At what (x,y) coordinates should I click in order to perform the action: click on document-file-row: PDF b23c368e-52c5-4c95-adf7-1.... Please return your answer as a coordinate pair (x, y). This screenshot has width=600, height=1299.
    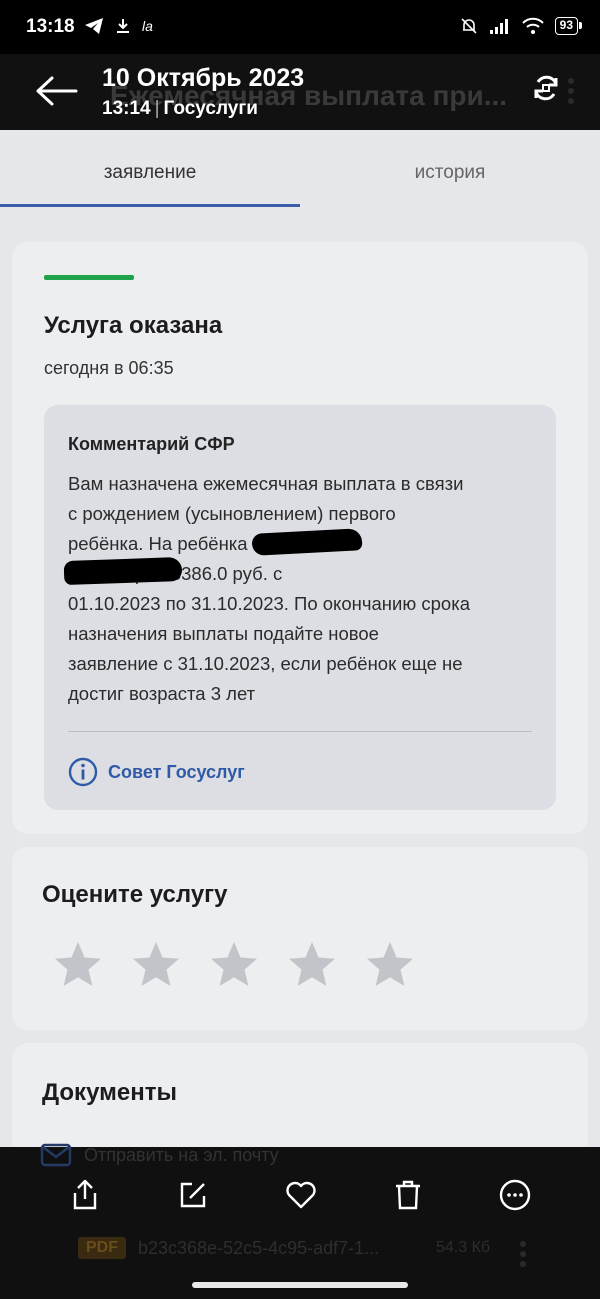
    Looking at the image, I should click on (228, 1248).